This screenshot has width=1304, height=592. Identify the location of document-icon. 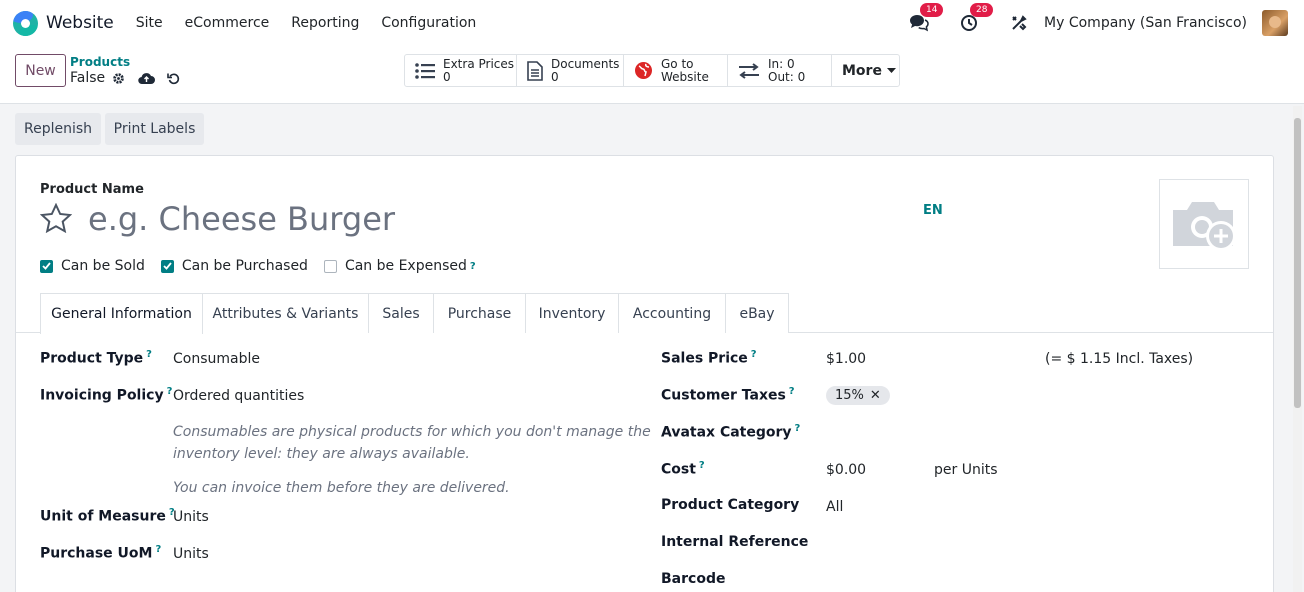
(535, 70).